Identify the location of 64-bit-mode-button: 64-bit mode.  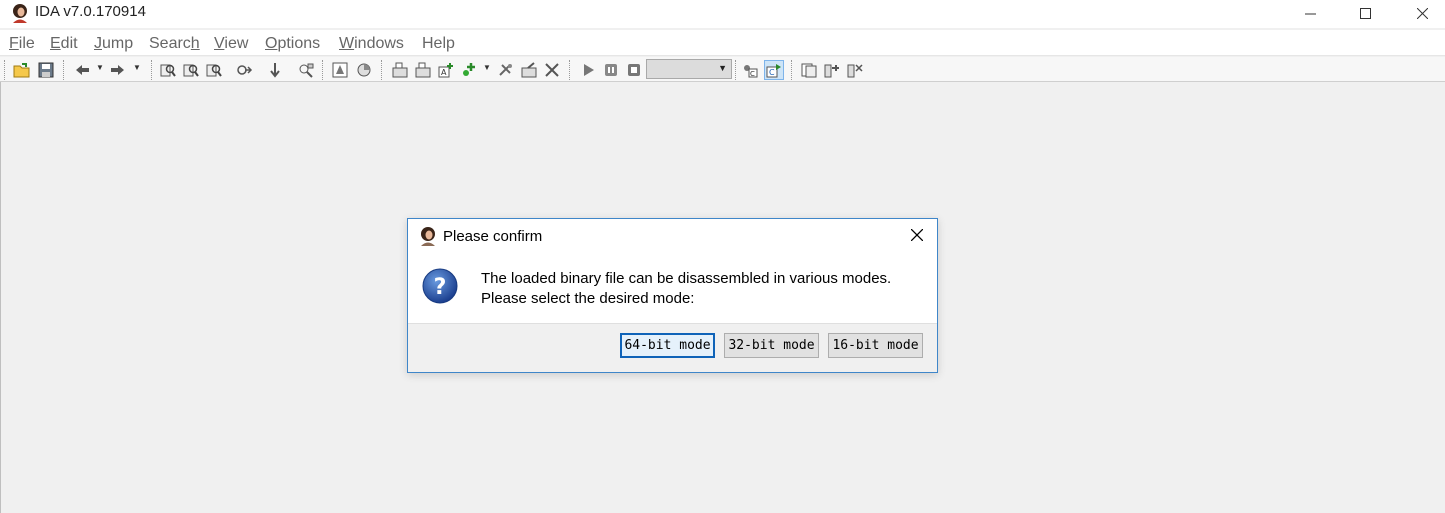
(667, 345).